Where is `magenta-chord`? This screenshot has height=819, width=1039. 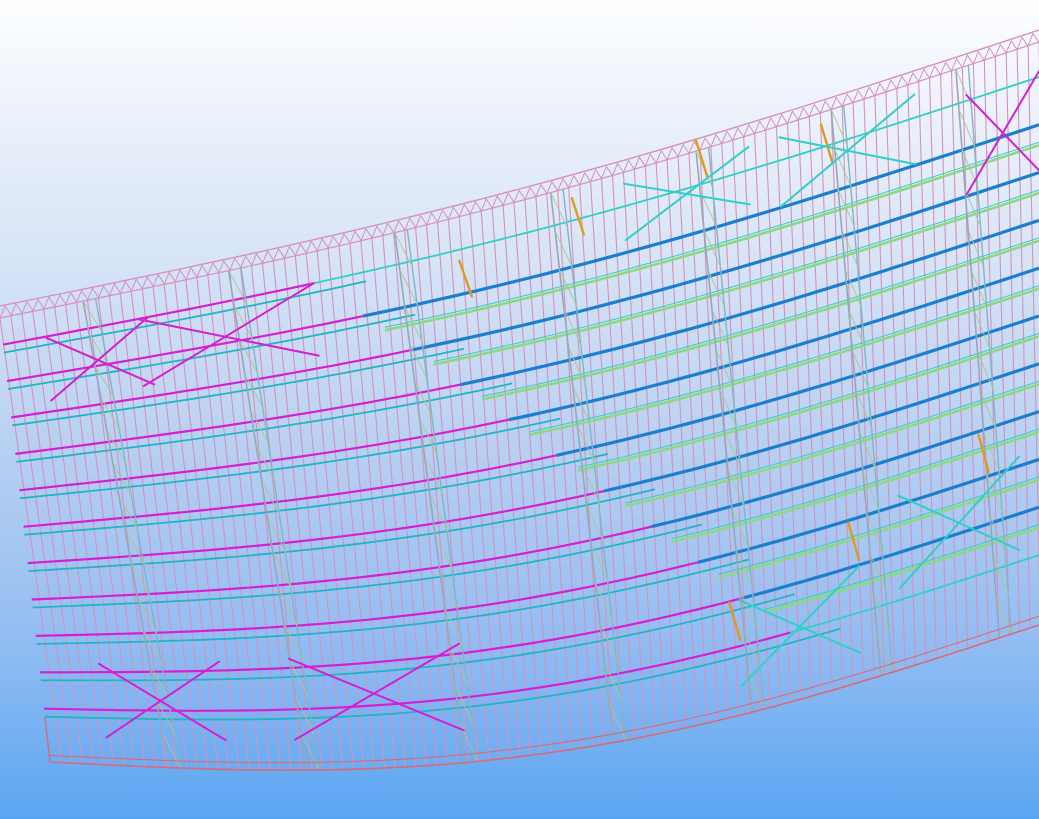 magenta-chord is located at coordinates (238, 419).